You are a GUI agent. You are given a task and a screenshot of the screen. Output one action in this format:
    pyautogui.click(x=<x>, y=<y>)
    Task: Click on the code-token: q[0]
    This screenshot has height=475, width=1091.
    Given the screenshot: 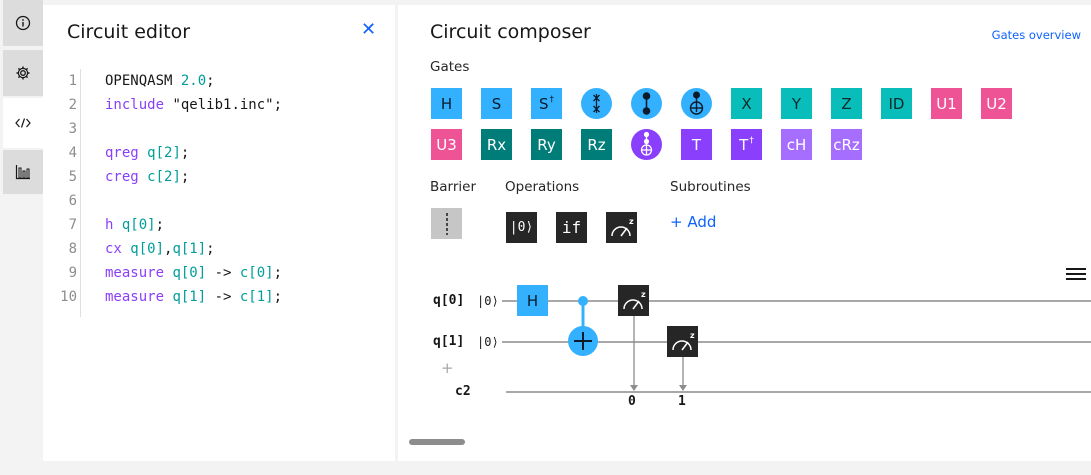 What is the action you would take?
    pyautogui.click(x=147, y=249)
    